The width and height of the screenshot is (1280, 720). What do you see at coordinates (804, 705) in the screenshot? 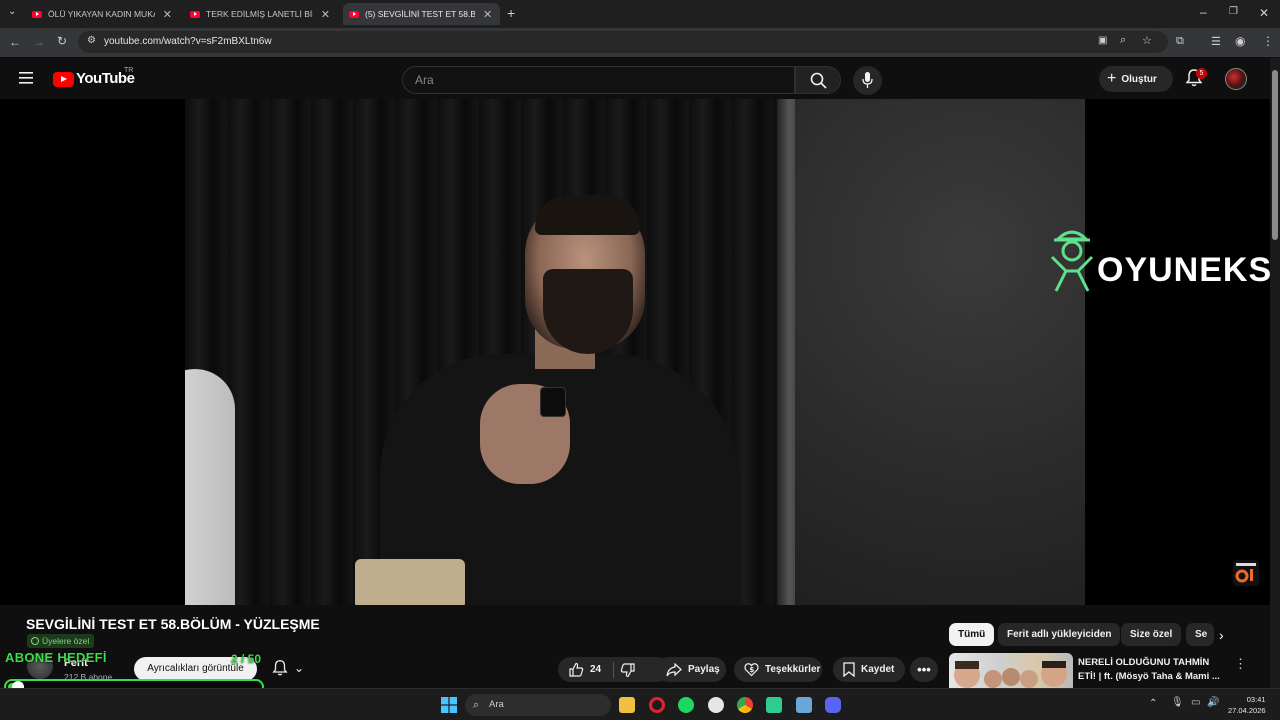
I see `settings-app-icon` at bounding box center [804, 705].